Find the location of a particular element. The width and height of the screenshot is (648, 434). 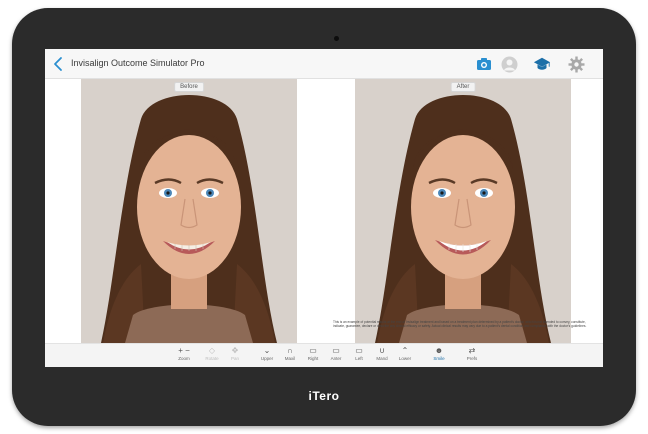

smile-view-button: ☻ Smile is located at coordinates (439, 356).